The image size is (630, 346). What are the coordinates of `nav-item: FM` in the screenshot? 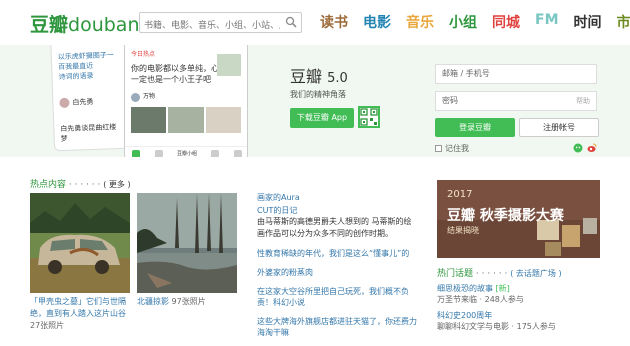 It's located at (547, 22).